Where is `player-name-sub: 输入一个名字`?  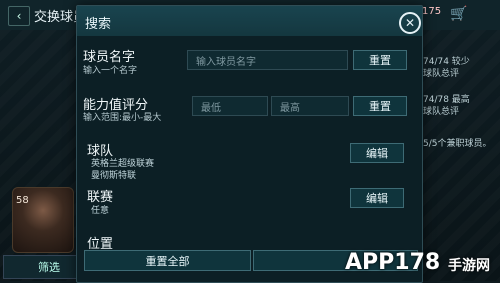
player-name-sub: 输入一个名字 is located at coordinates (110, 71).